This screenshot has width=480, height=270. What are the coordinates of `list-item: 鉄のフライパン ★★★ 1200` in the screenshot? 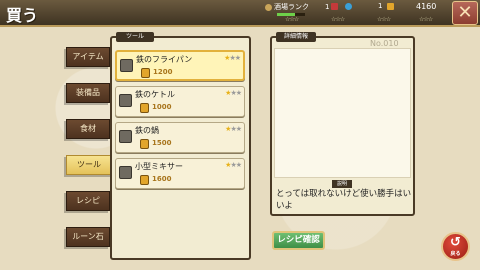 It's located at (180, 65).